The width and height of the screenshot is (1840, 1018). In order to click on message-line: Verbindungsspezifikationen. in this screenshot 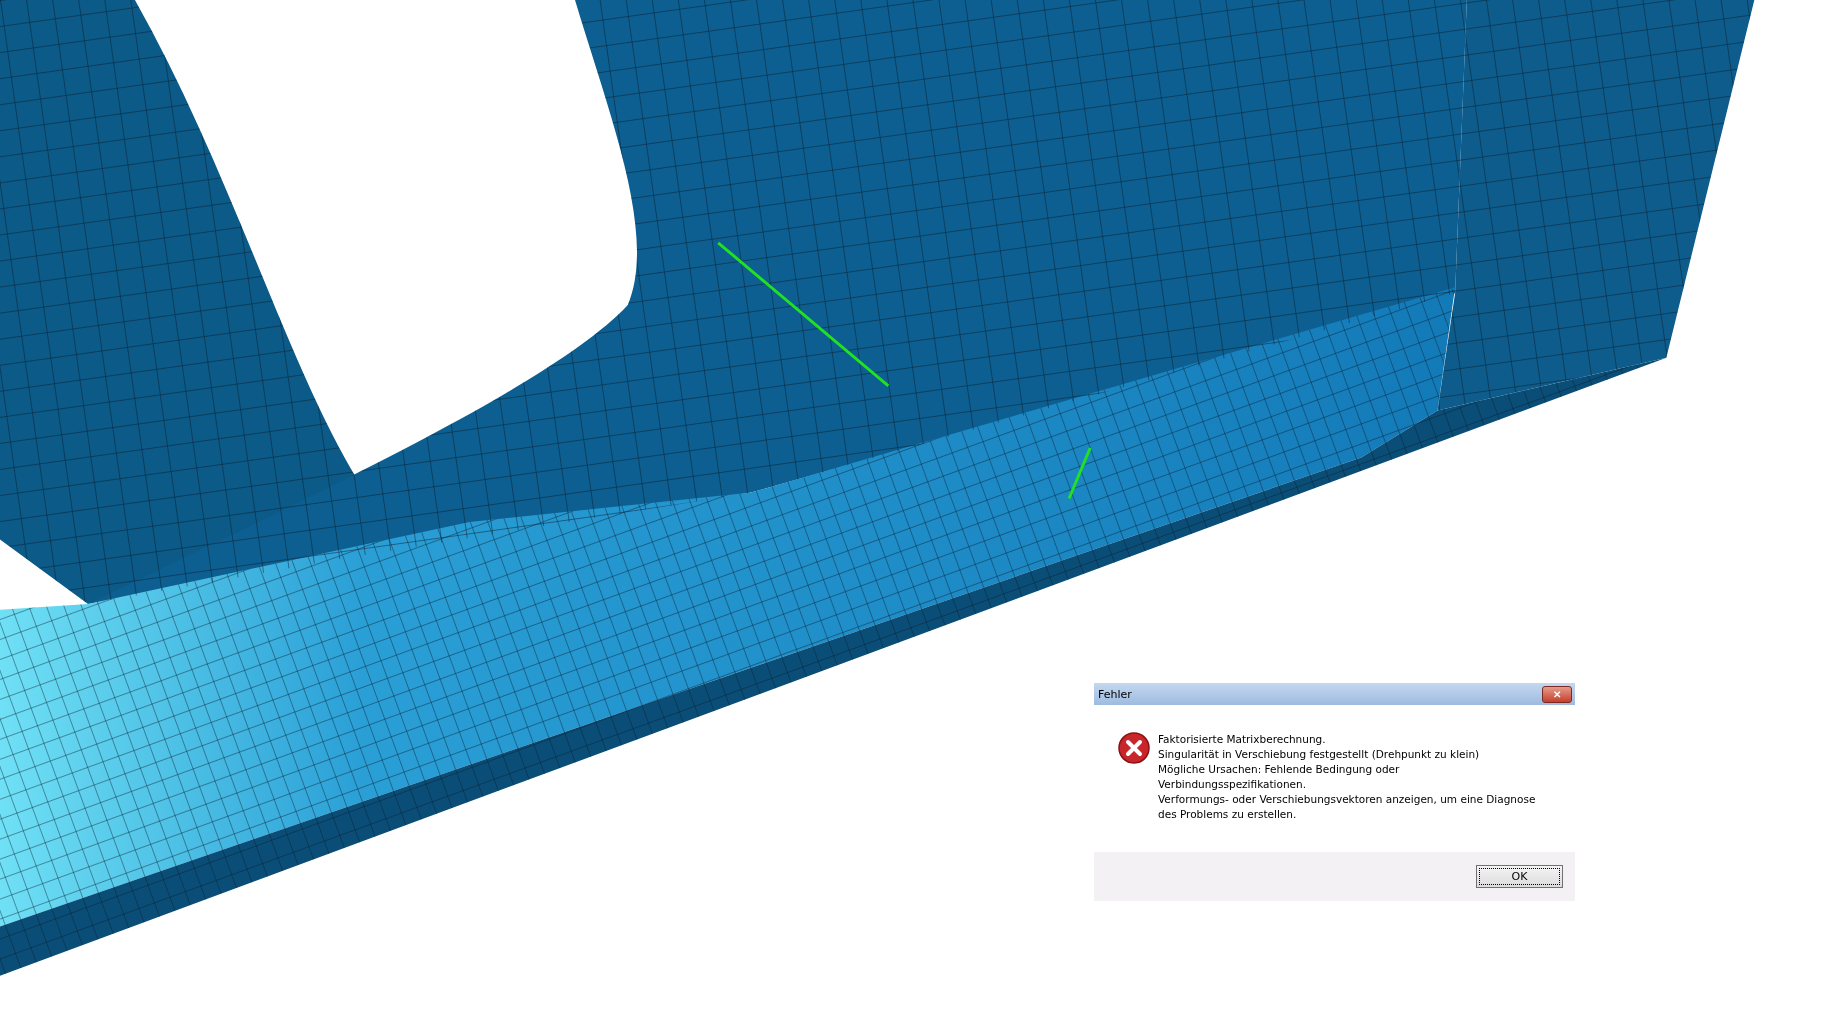, I will do `click(1233, 784)`.